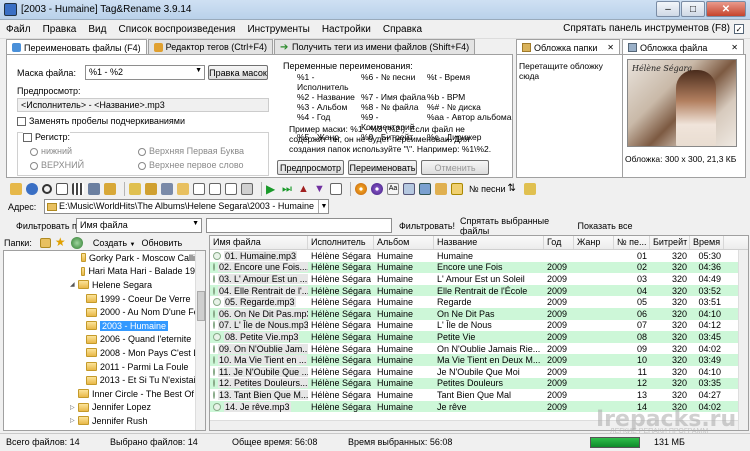 This screenshot has height=451, width=750. What do you see at coordinates (693, 9) in the screenshot?
I see `maximize-button: □` at bounding box center [693, 9].